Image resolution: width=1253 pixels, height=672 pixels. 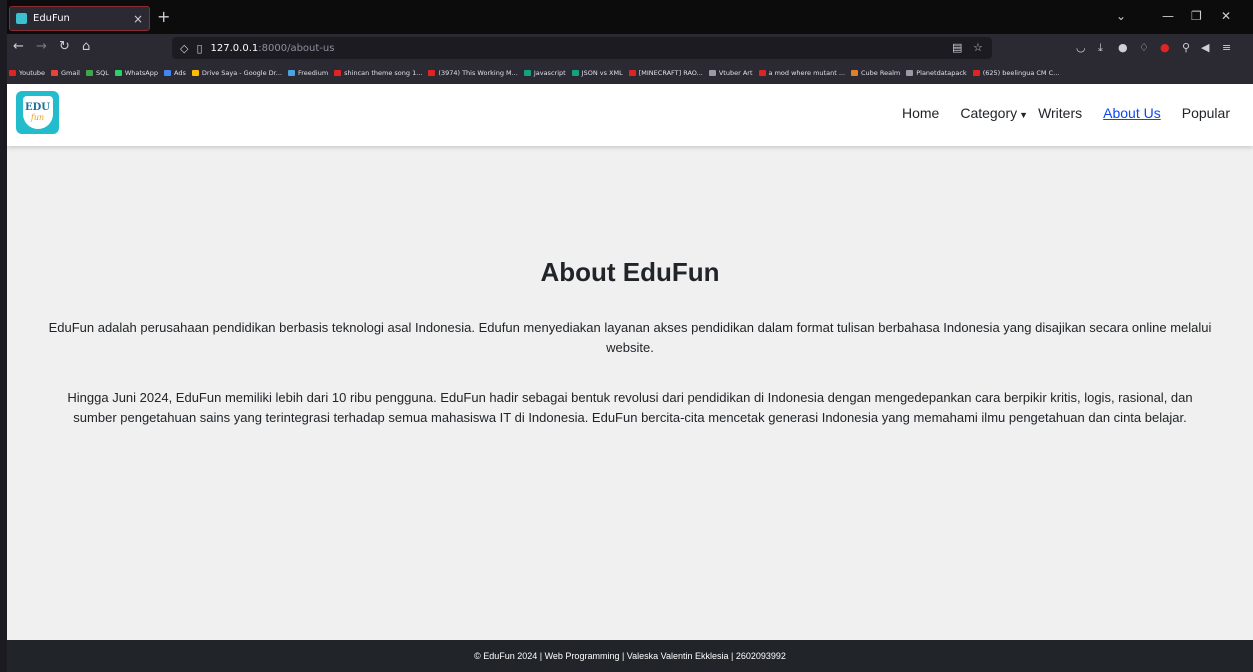 I want to click on bookmark-item: Javascript, so click(x=544, y=73).